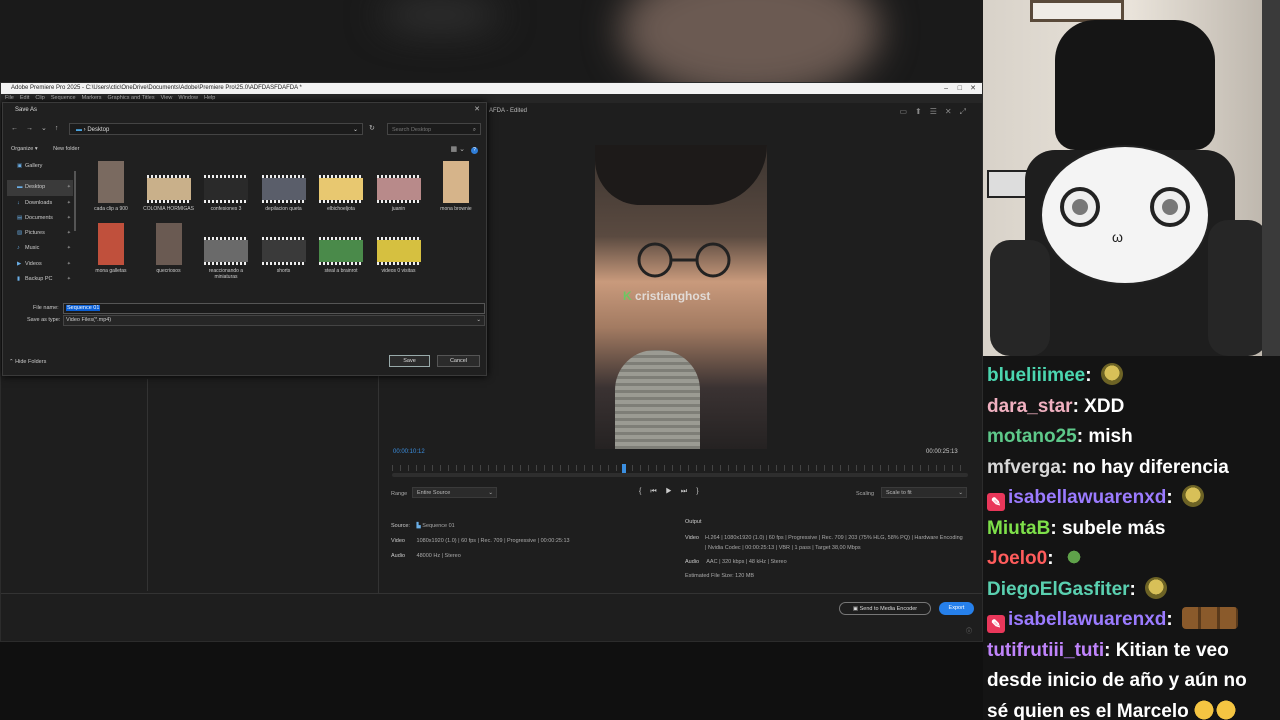 The image size is (1280, 720). Describe the element at coordinates (946, 88) in the screenshot. I see `minimize-icon: –` at that location.